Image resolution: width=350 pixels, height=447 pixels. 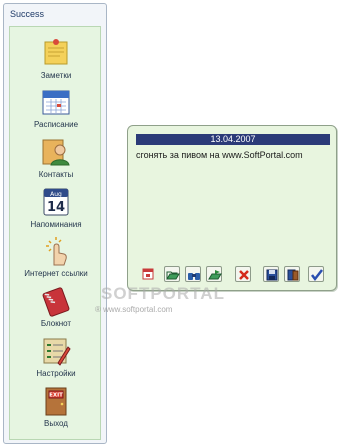 What do you see at coordinates (56, 423) in the screenshot?
I see `sidebar-item-label: Выход` at bounding box center [56, 423].